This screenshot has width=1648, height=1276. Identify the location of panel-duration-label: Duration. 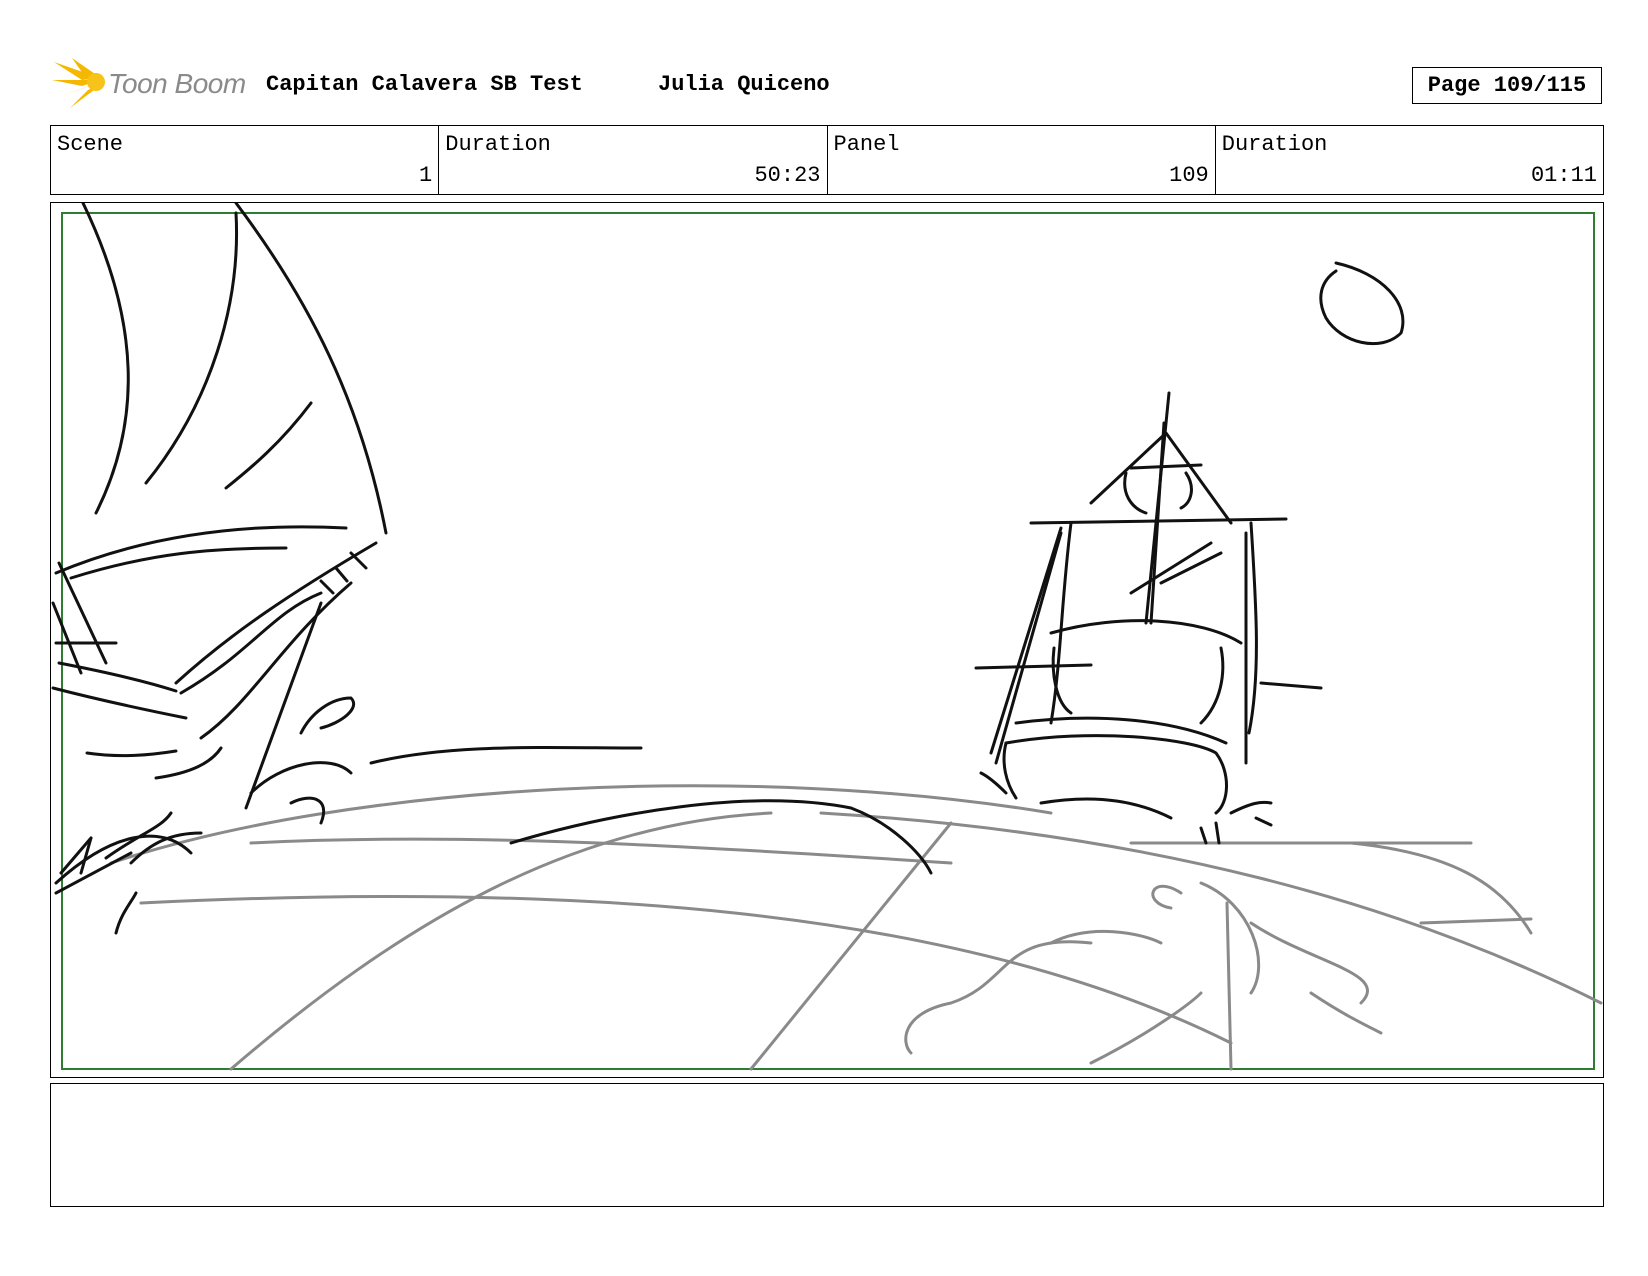
(1274, 144).